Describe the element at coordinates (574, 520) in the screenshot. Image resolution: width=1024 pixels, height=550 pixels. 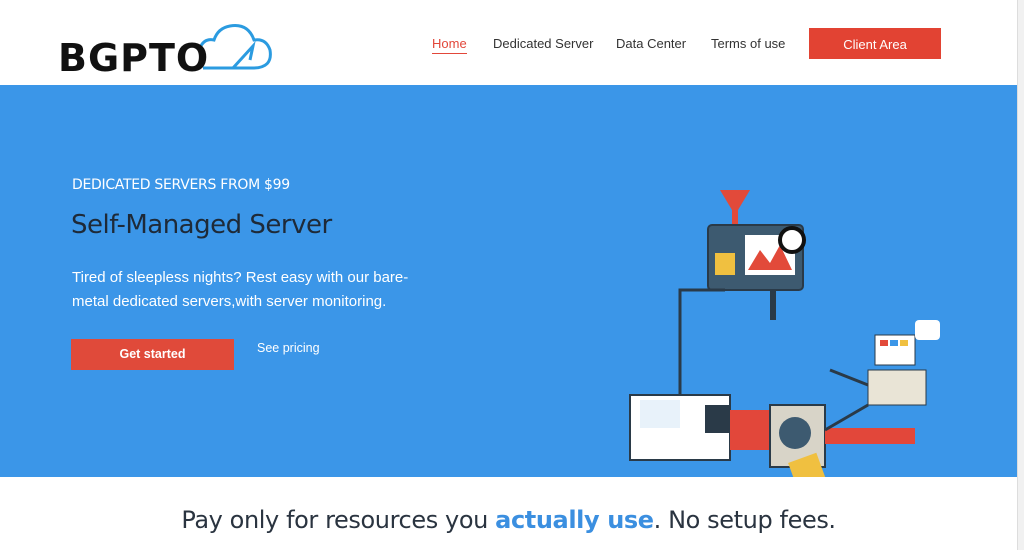
I see `tagline-highlight: actually use` at that location.